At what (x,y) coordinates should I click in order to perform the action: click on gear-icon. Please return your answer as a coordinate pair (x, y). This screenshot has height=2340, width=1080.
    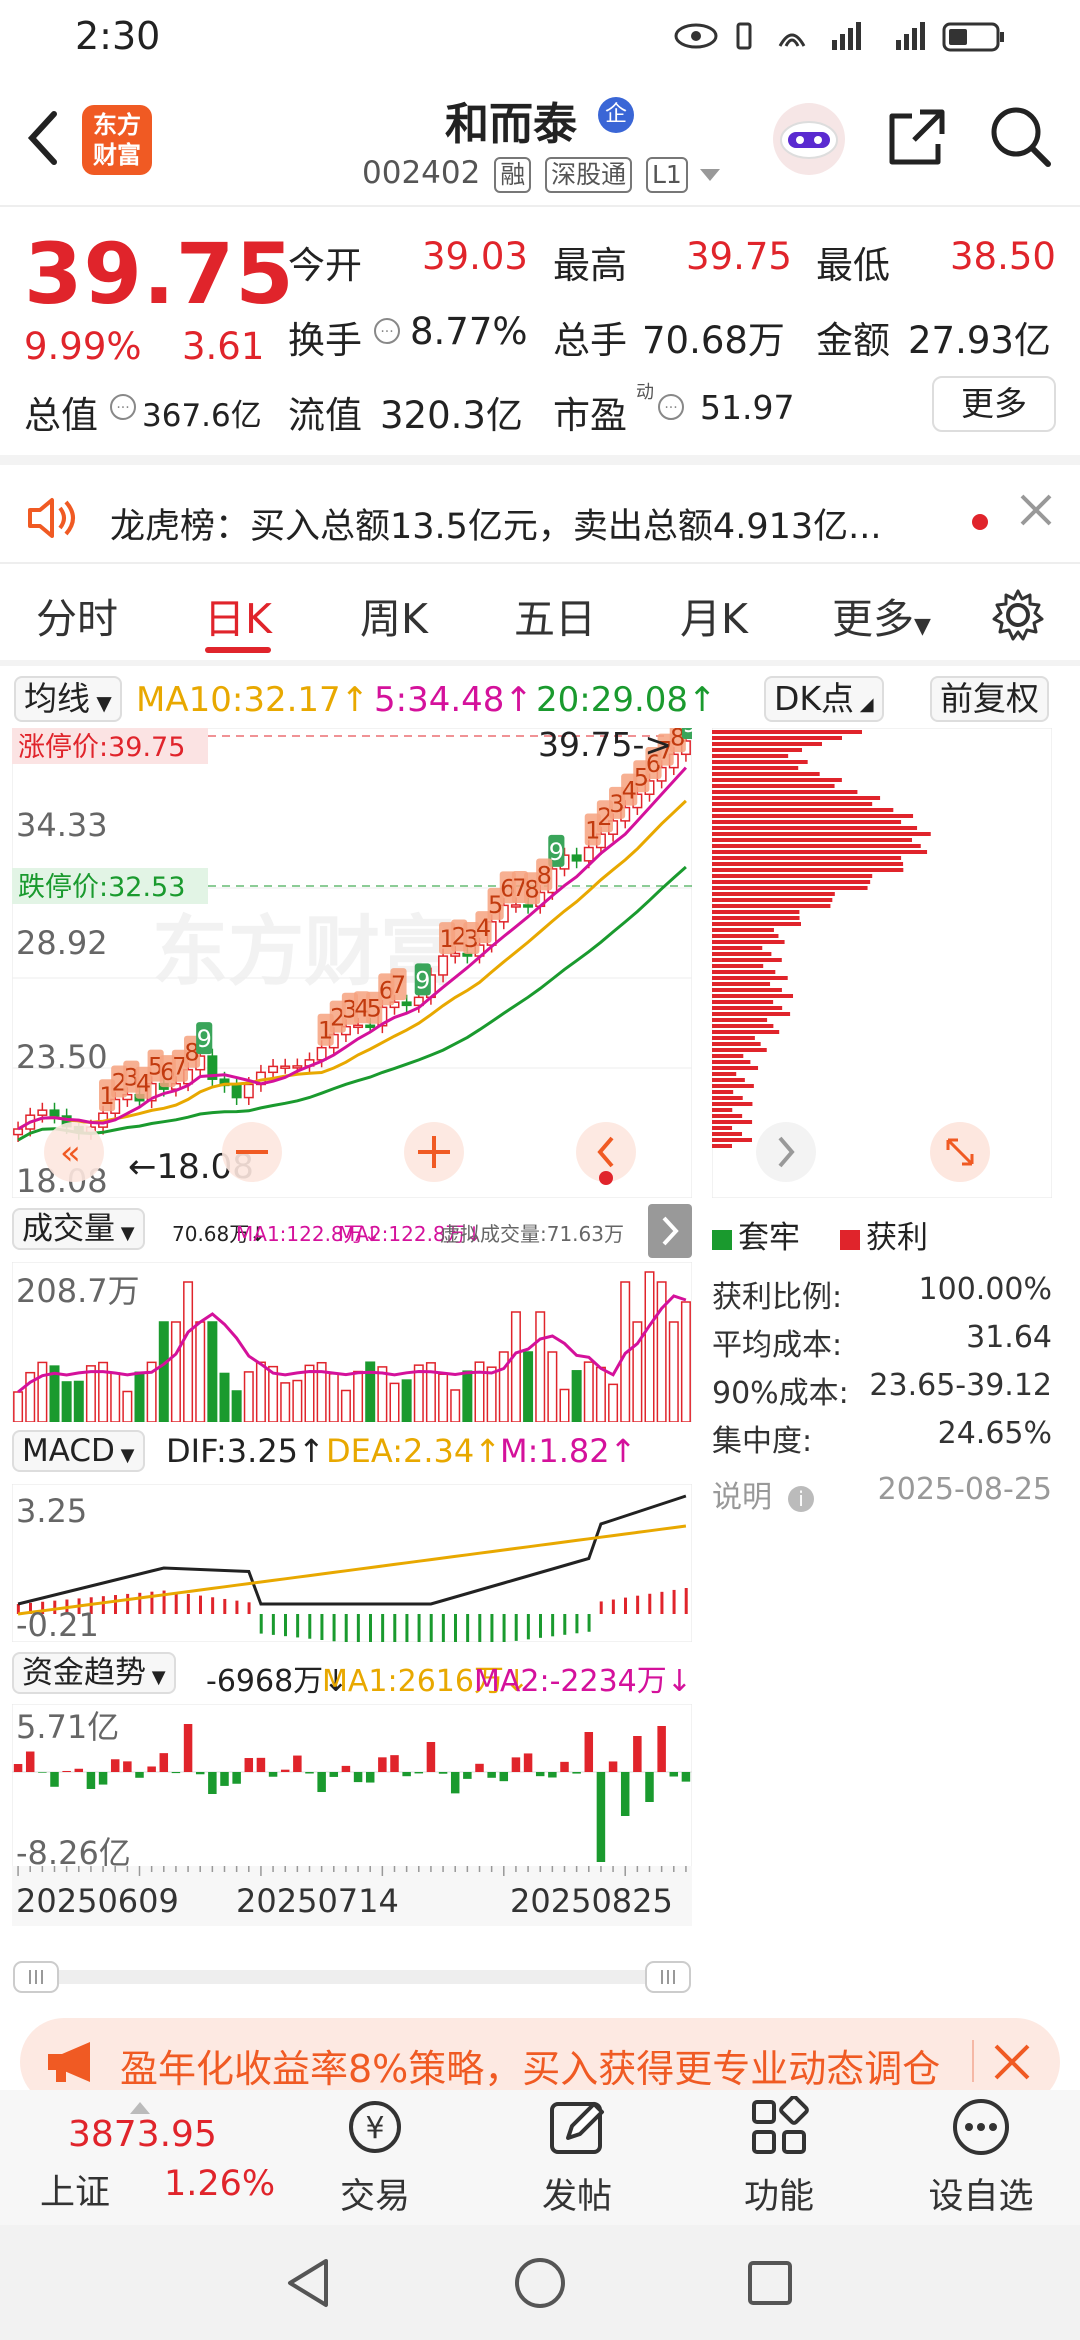
    Looking at the image, I should click on (1018, 615).